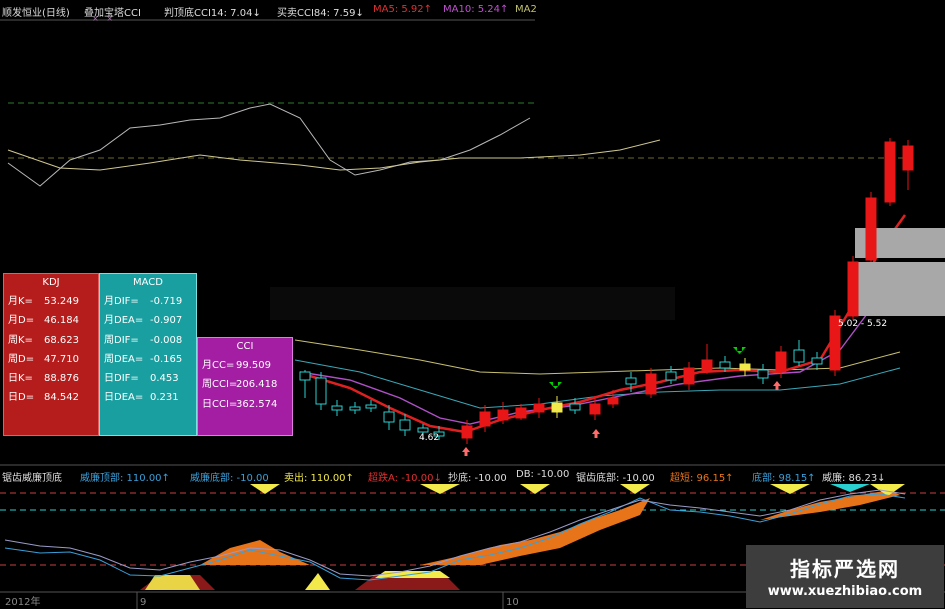 This screenshot has width=945, height=609. I want to click on macd-row-key: 日DIF=, so click(121, 379).